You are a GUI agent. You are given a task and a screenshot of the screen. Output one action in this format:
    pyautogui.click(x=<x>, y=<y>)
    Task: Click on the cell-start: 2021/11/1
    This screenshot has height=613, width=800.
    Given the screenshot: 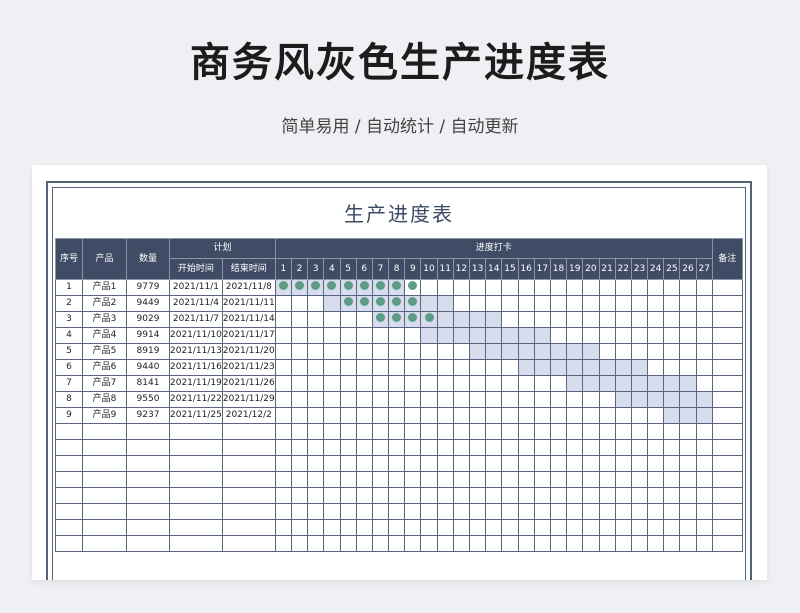 What is the action you would take?
    pyautogui.click(x=196, y=287)
    